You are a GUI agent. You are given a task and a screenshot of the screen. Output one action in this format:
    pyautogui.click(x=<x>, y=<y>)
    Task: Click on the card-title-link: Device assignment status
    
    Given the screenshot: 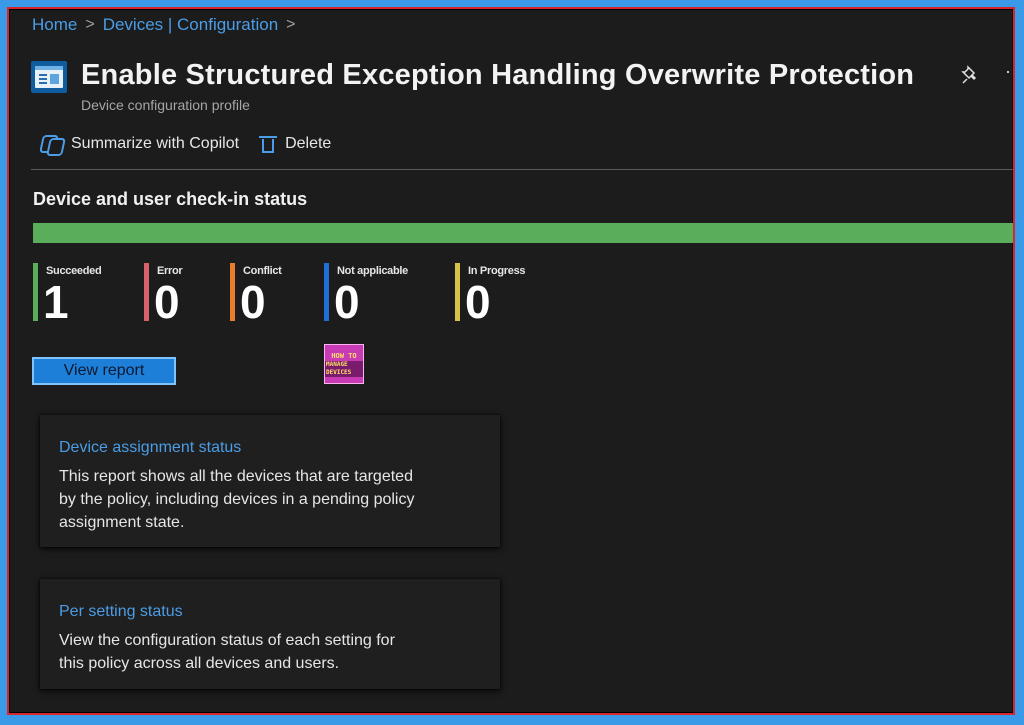 What is the action you would take?
    pyautogui.click(x=150, y=448)
    